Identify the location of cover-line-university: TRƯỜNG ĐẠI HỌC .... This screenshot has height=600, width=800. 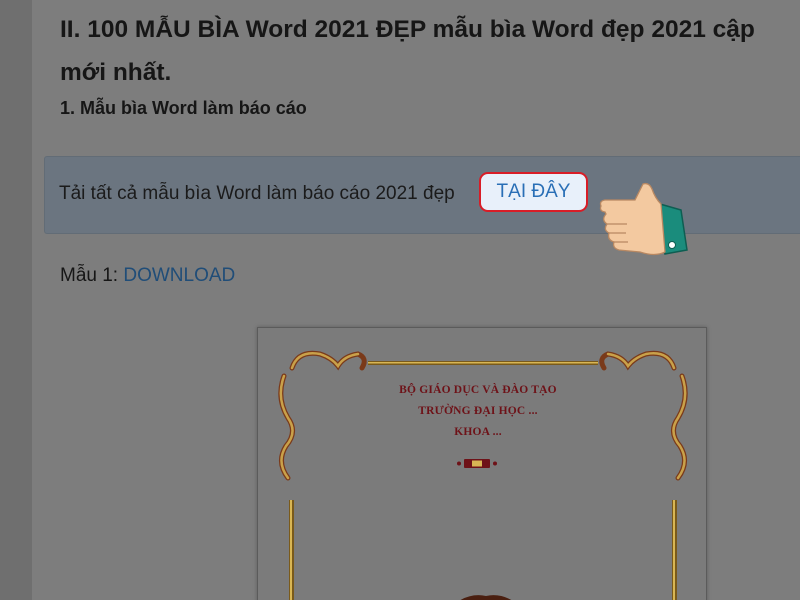
(478, 411).